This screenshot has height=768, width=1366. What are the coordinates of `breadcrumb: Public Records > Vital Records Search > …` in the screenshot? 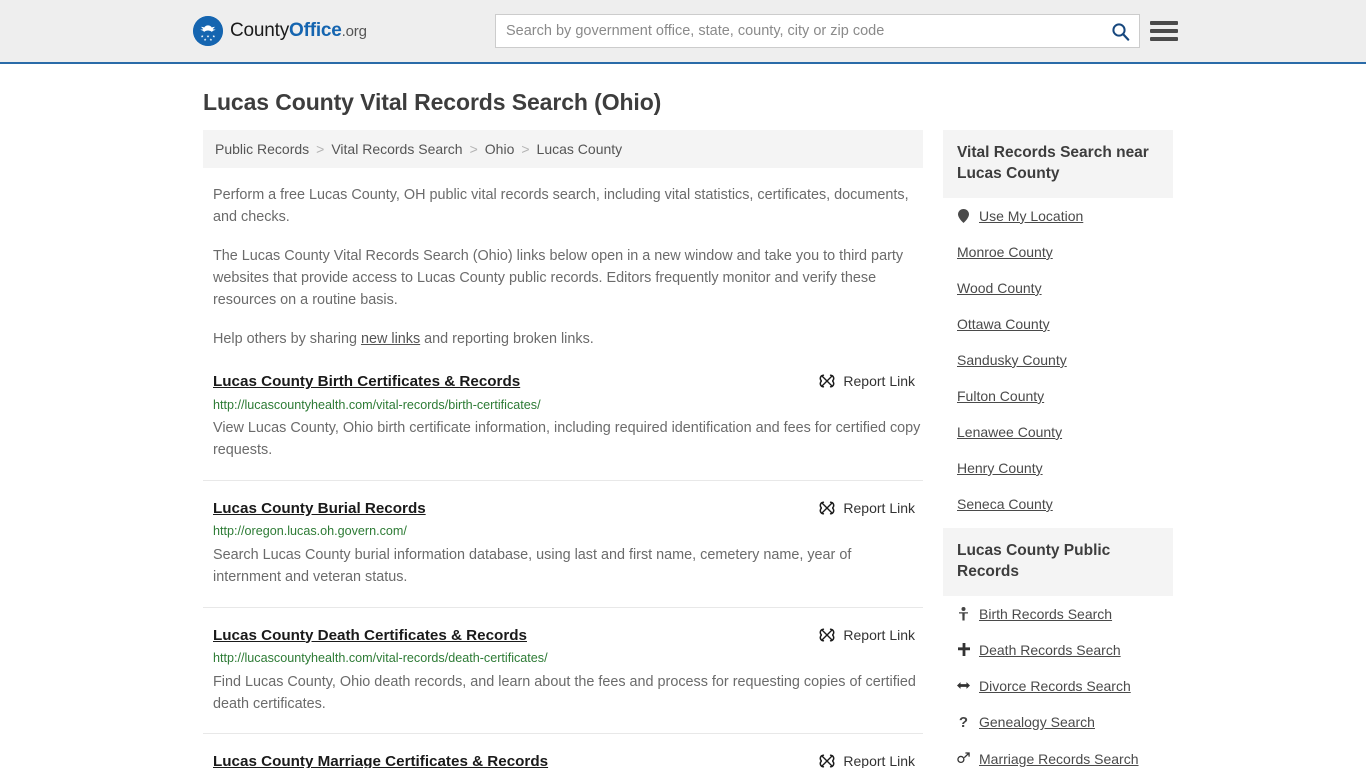 It's located at (563, 149).